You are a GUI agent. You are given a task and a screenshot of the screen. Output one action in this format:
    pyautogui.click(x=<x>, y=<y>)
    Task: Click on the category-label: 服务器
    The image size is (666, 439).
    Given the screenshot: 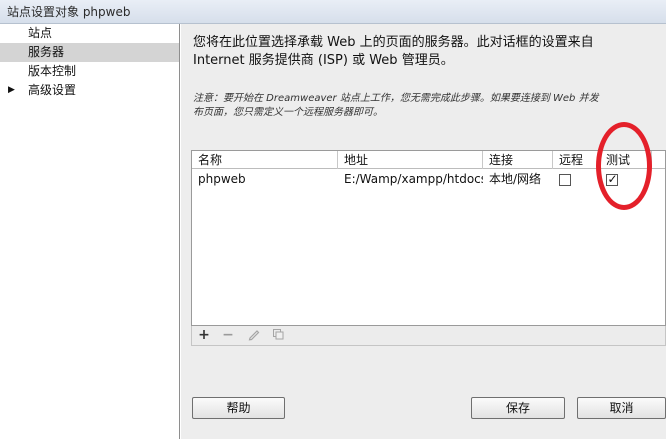 What is the action you would take?
    pyautogui.click(x=46, y=52)
    